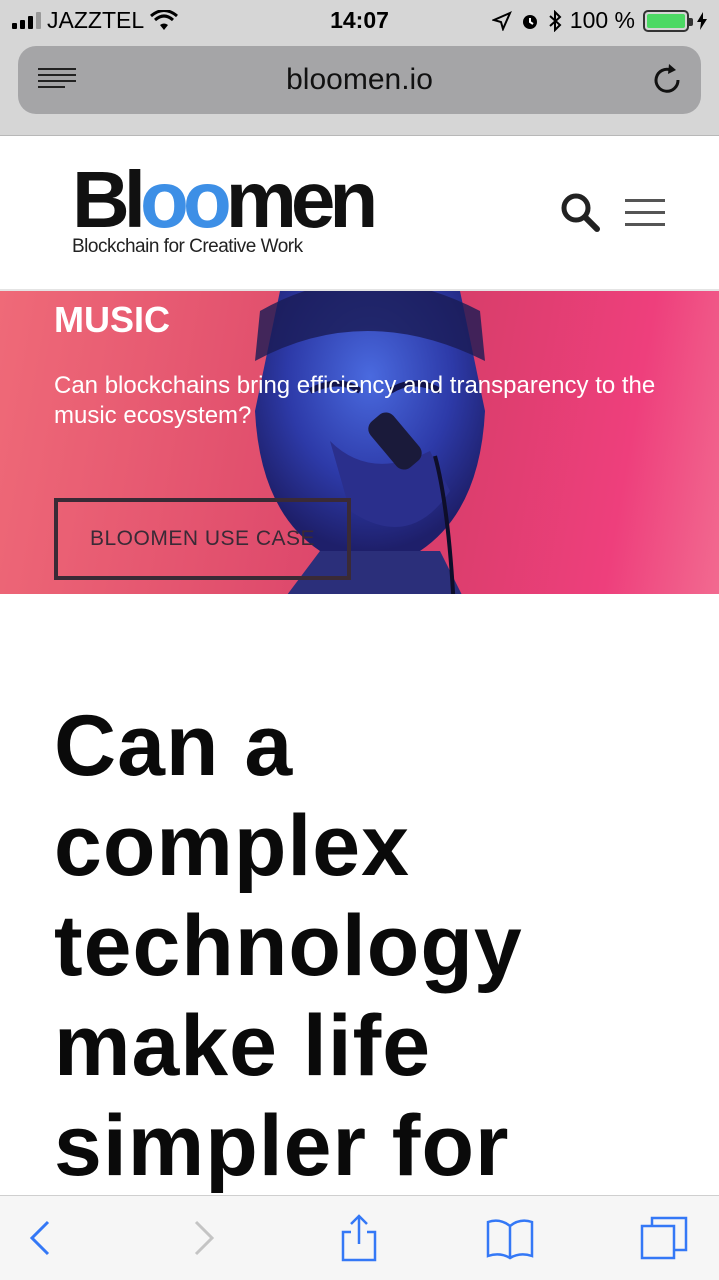 This screenshot has height=1280, width=719. I want to click on bluetooth-icon, so click(555, 20).